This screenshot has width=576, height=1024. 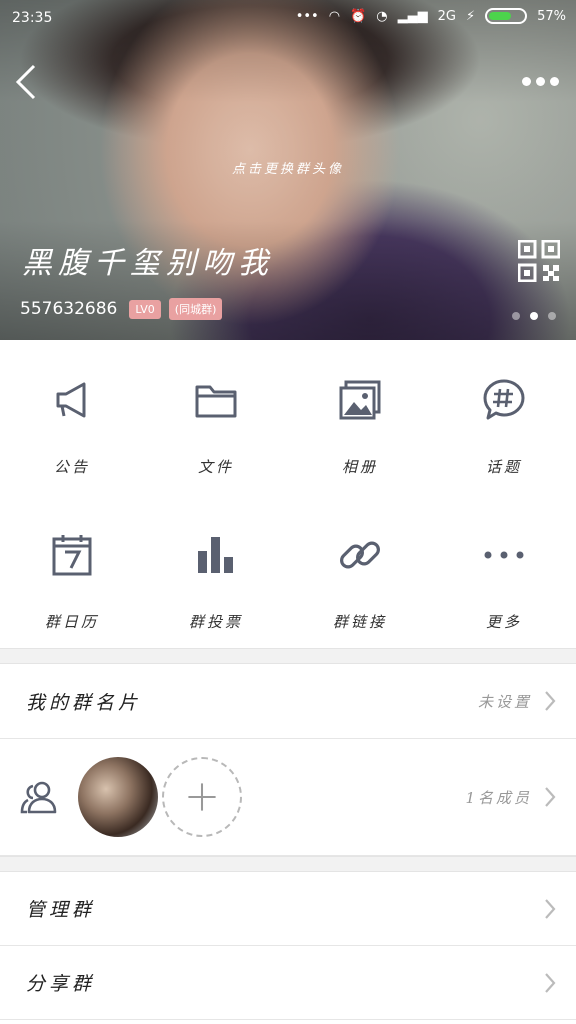 What do you see at coordinates (118, 797) in the screenshot?
I see `member-avatar` at bounding box center [118, 797].